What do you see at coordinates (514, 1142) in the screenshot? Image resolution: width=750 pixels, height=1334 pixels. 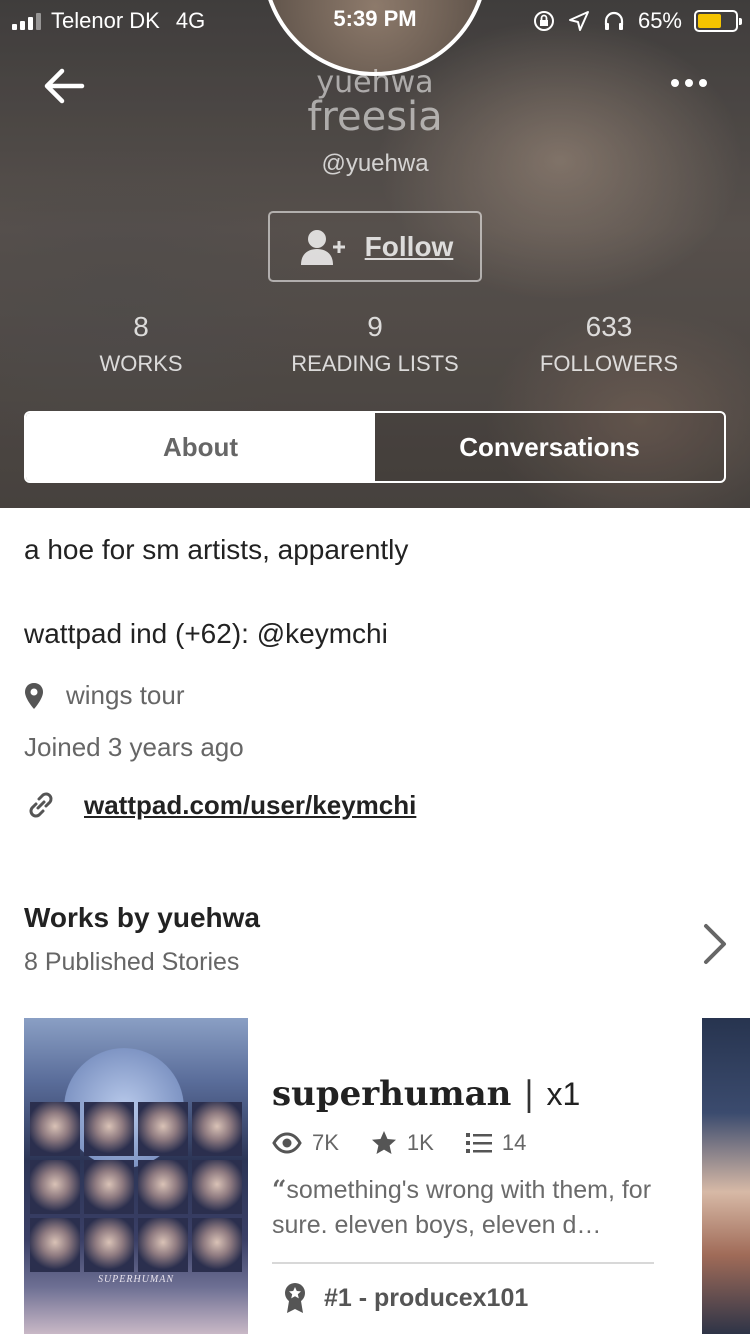 I see `parts-count: 14` at bounding box center [514, 1142].